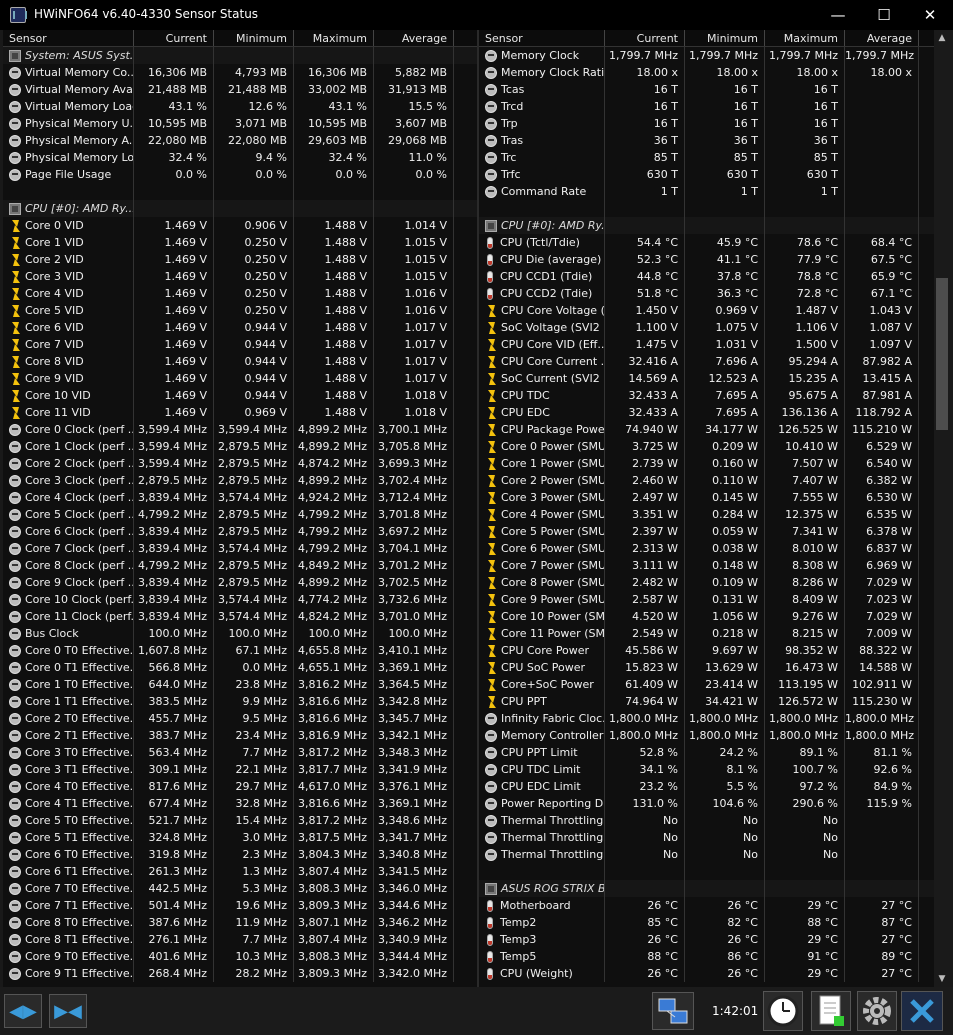 This screenshot has width=953, height=1035. Describe the element at coordinates (240, 276) in the screenshot. I see `sensor-row: Core 3 VID 1.469 V 0.250 V 1.488 V 1.015 V` at that location.